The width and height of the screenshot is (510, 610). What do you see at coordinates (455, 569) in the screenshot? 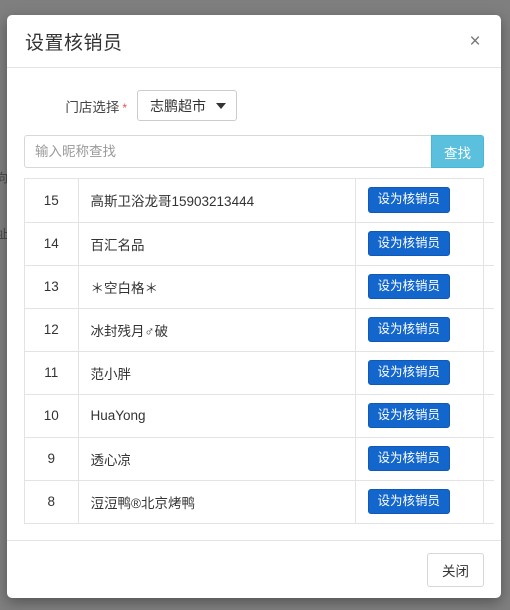
I see `close-button: 关闭` at bounding box center [455, 569].